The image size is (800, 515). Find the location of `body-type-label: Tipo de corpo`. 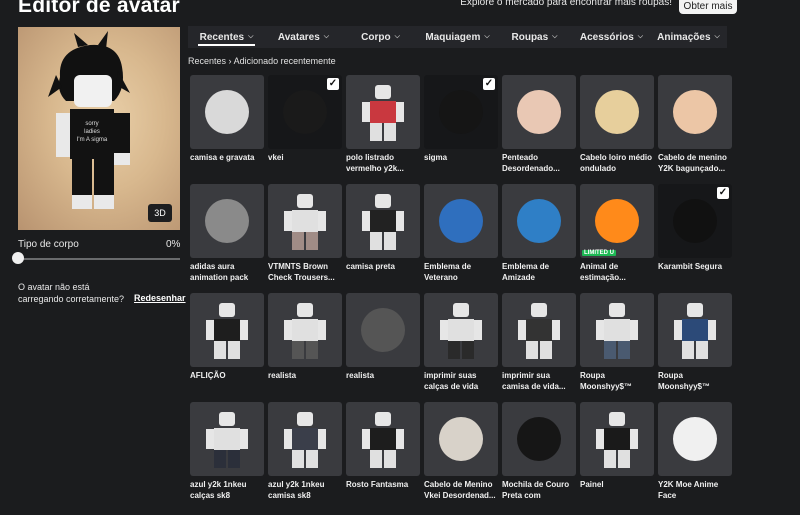

body-type-label: Tipo de corpo is located at coordinates (48, 244).